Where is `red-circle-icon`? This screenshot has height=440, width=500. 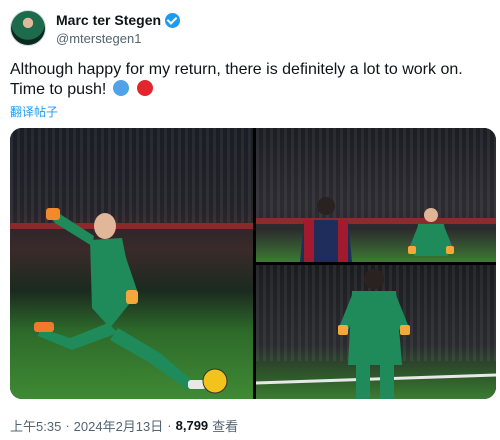 red-circle-icon is located at coordinates (145, 88).